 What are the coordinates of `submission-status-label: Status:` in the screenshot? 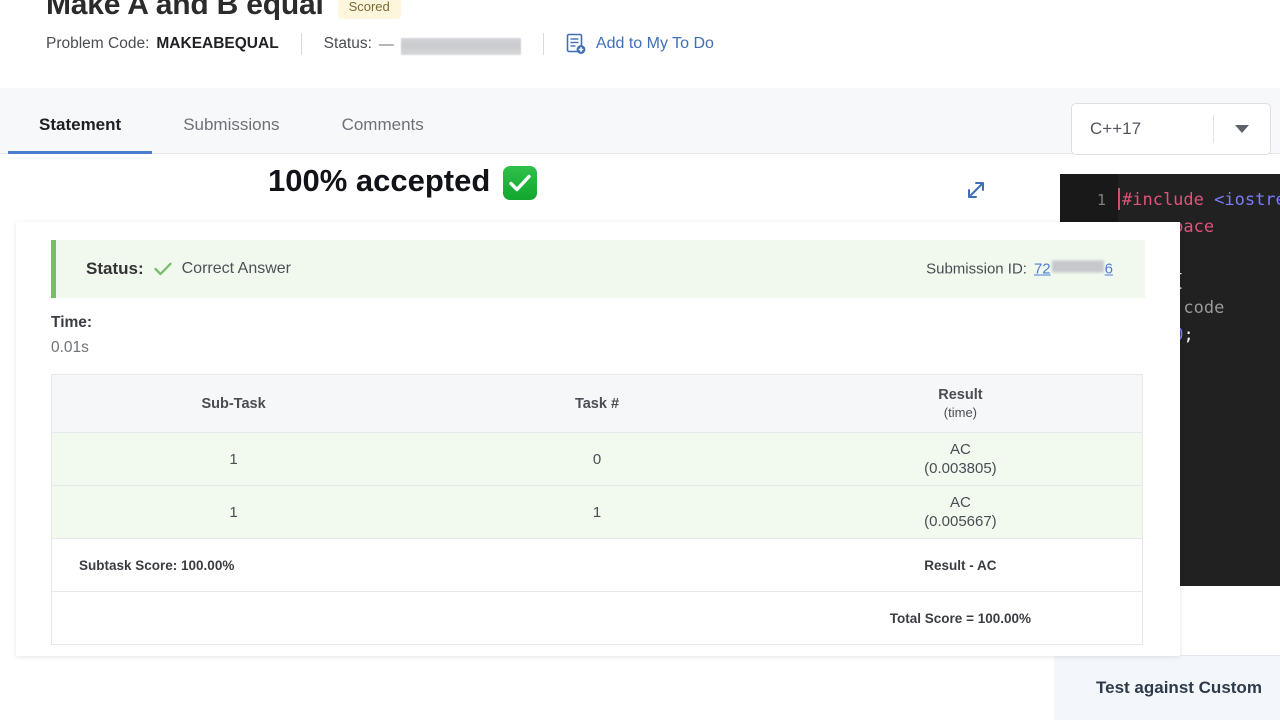 It's located at (115, 268).